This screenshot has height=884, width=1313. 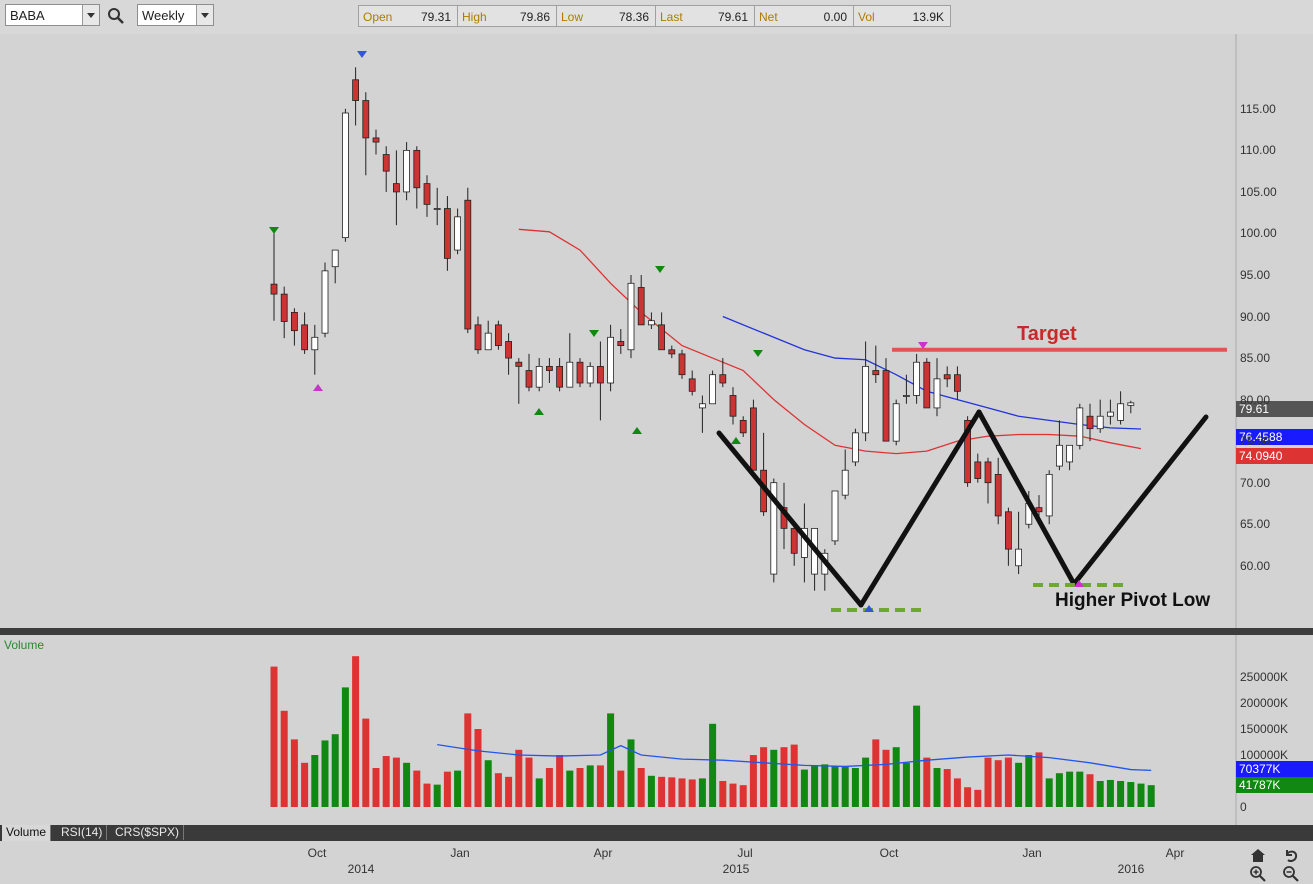 I want to click on quote-value: 78.36, so click(x=633, y=17).